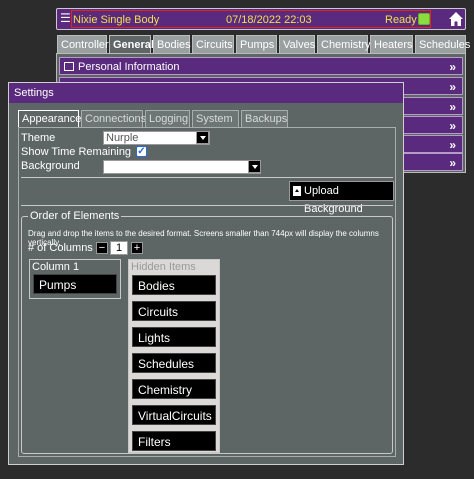 This screenshot has width=474, height=479. Describe the element at coordinates (442, 44) in the screenshot. I see `tab-schedules: Schedules` at that location.